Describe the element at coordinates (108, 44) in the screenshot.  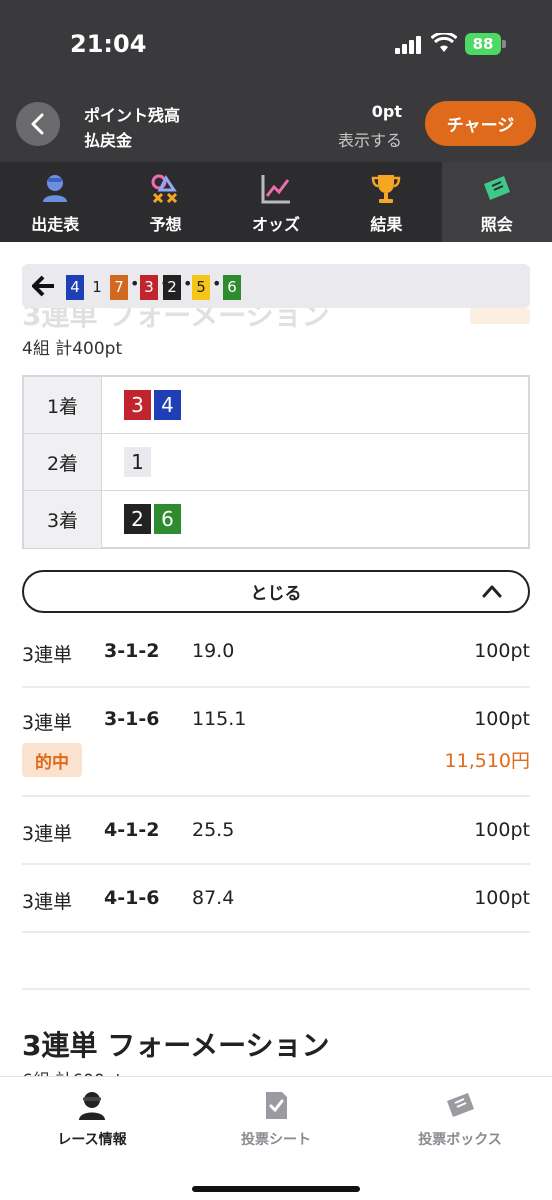
I see `status-time: 21:04` at that location.